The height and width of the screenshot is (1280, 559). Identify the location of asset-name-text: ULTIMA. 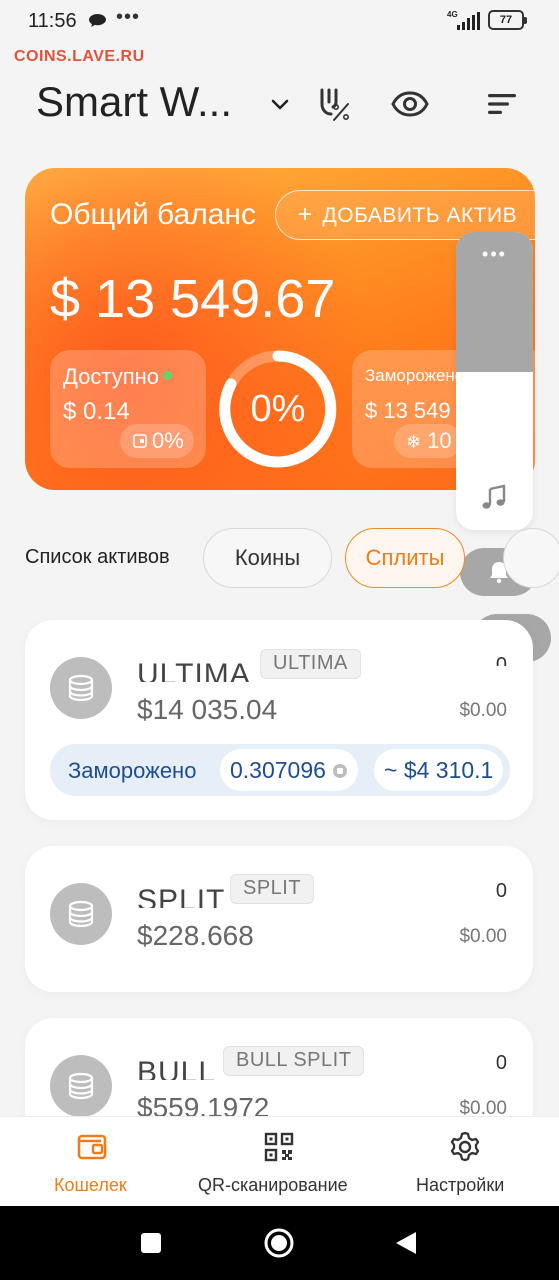
(194, 671).